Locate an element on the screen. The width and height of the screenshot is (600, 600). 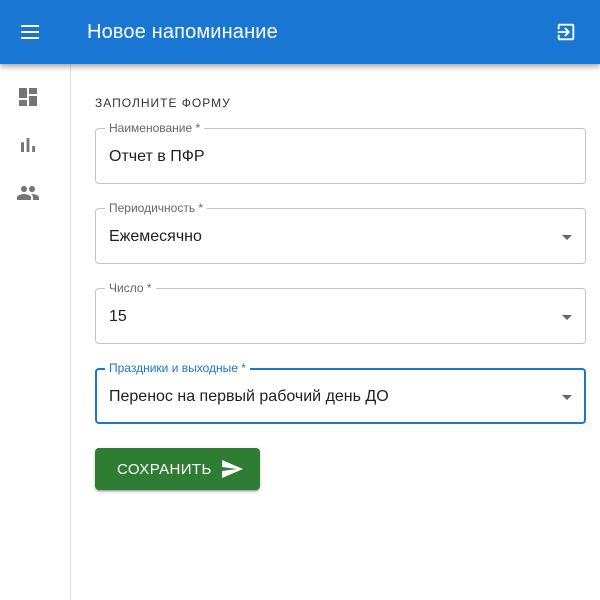
day-number-select: Число * 15 is located at coordinates (340, 312).